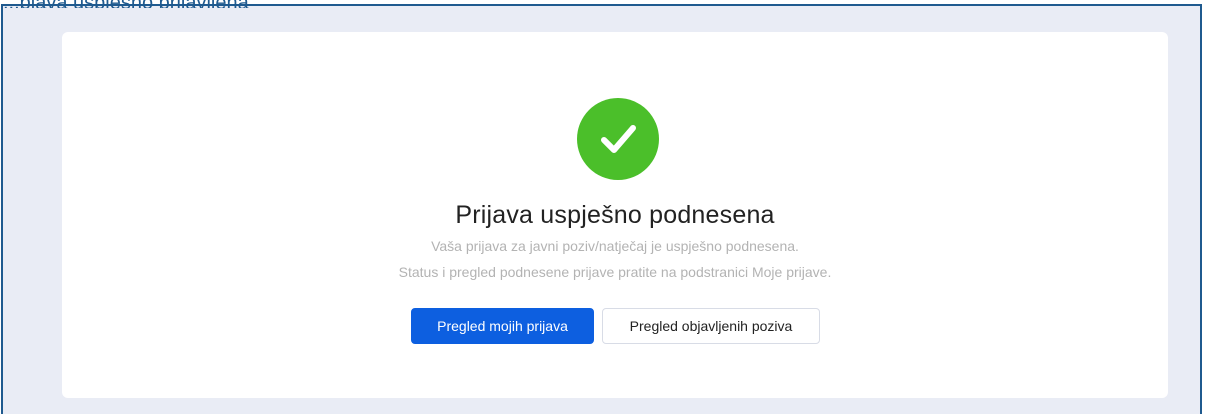 The width and height of the screenshot is (1206, 414). I want to click on check-icon, so click(618, 139).